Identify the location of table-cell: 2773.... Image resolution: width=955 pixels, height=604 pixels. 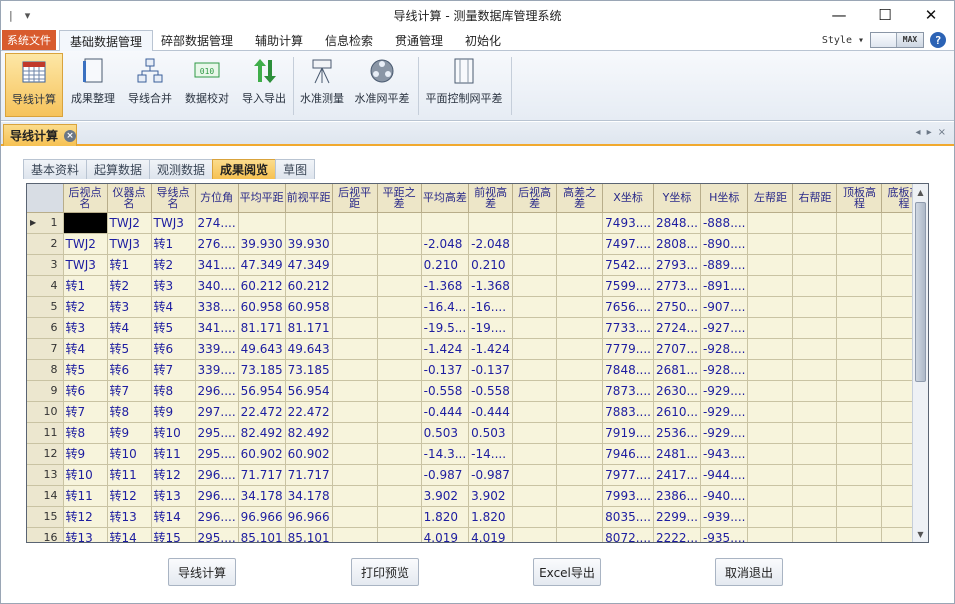
(677, 286).